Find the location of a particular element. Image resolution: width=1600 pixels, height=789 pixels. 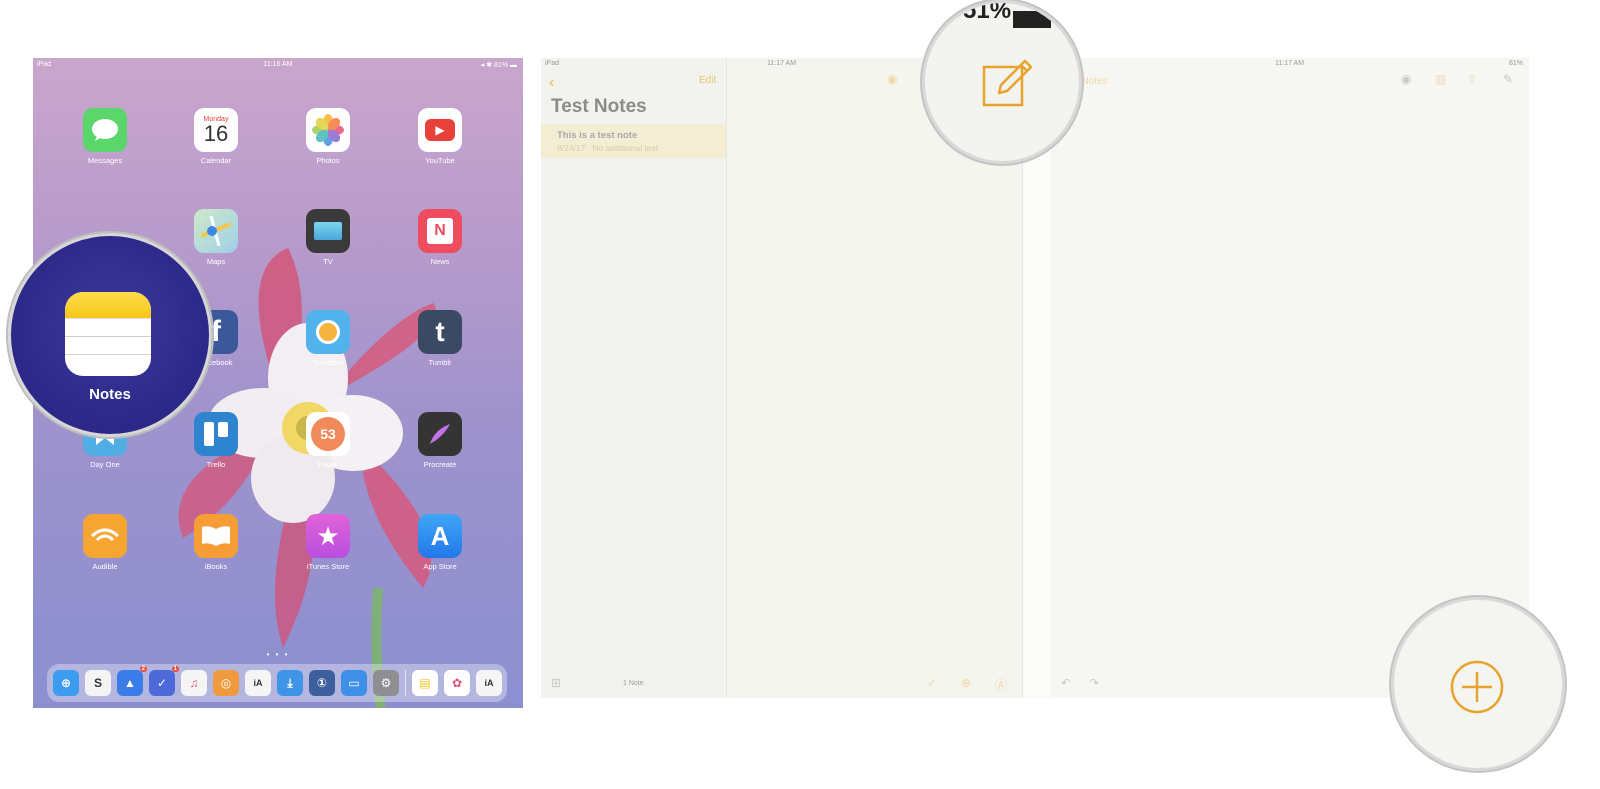

notes-app-magnifier: Notes is located at coordinates (110, 335).